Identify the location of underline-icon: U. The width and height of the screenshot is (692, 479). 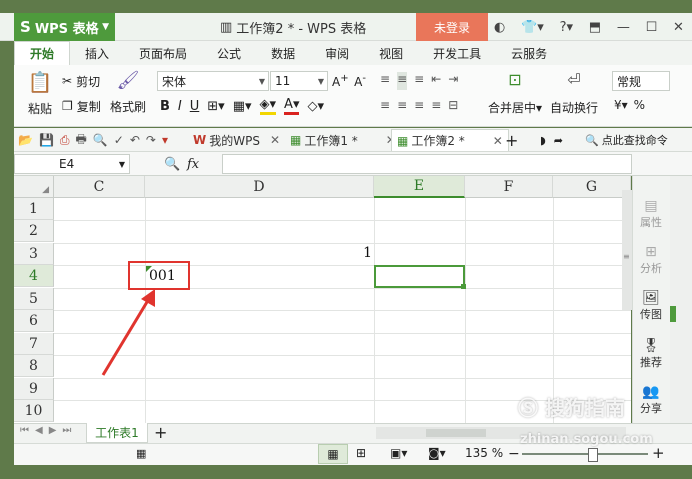
(195, 106).